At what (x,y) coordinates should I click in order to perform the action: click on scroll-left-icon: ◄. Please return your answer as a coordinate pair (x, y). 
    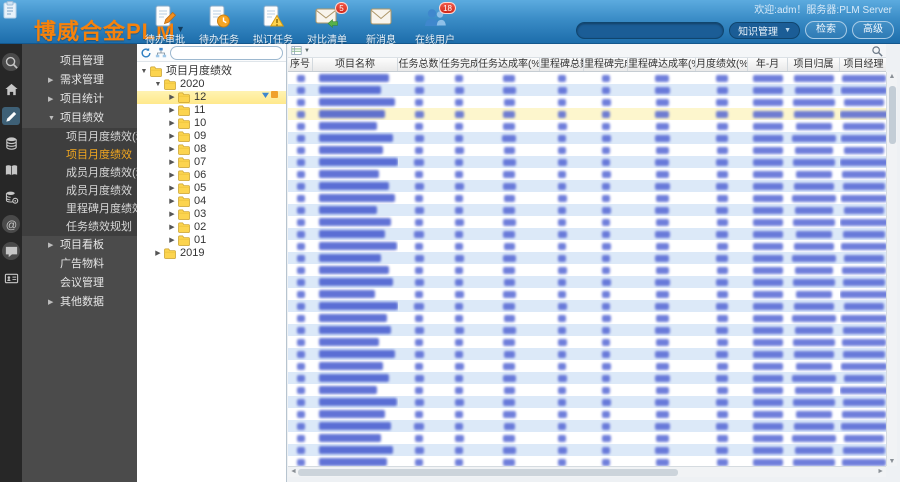
    Looking at the image, I should click on (293, 472).